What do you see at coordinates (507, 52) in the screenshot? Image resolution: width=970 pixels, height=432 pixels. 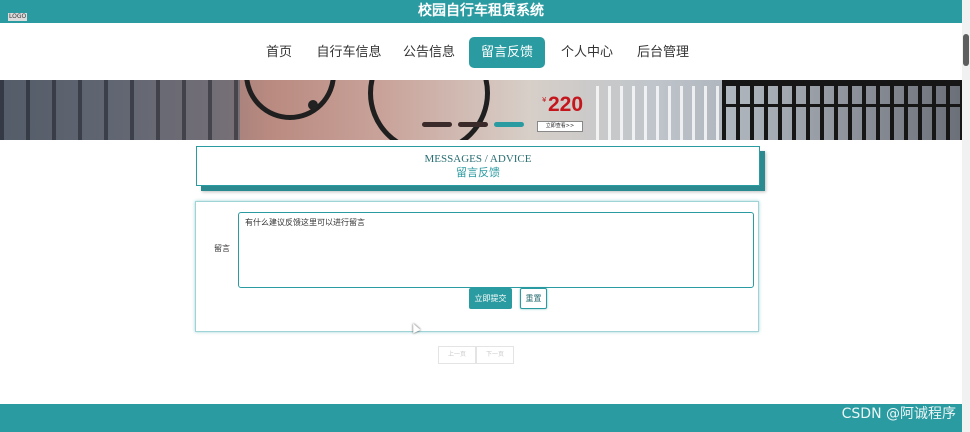 I see `nav-item-feedback: 留言反馈` at bounding box center [507, 52].